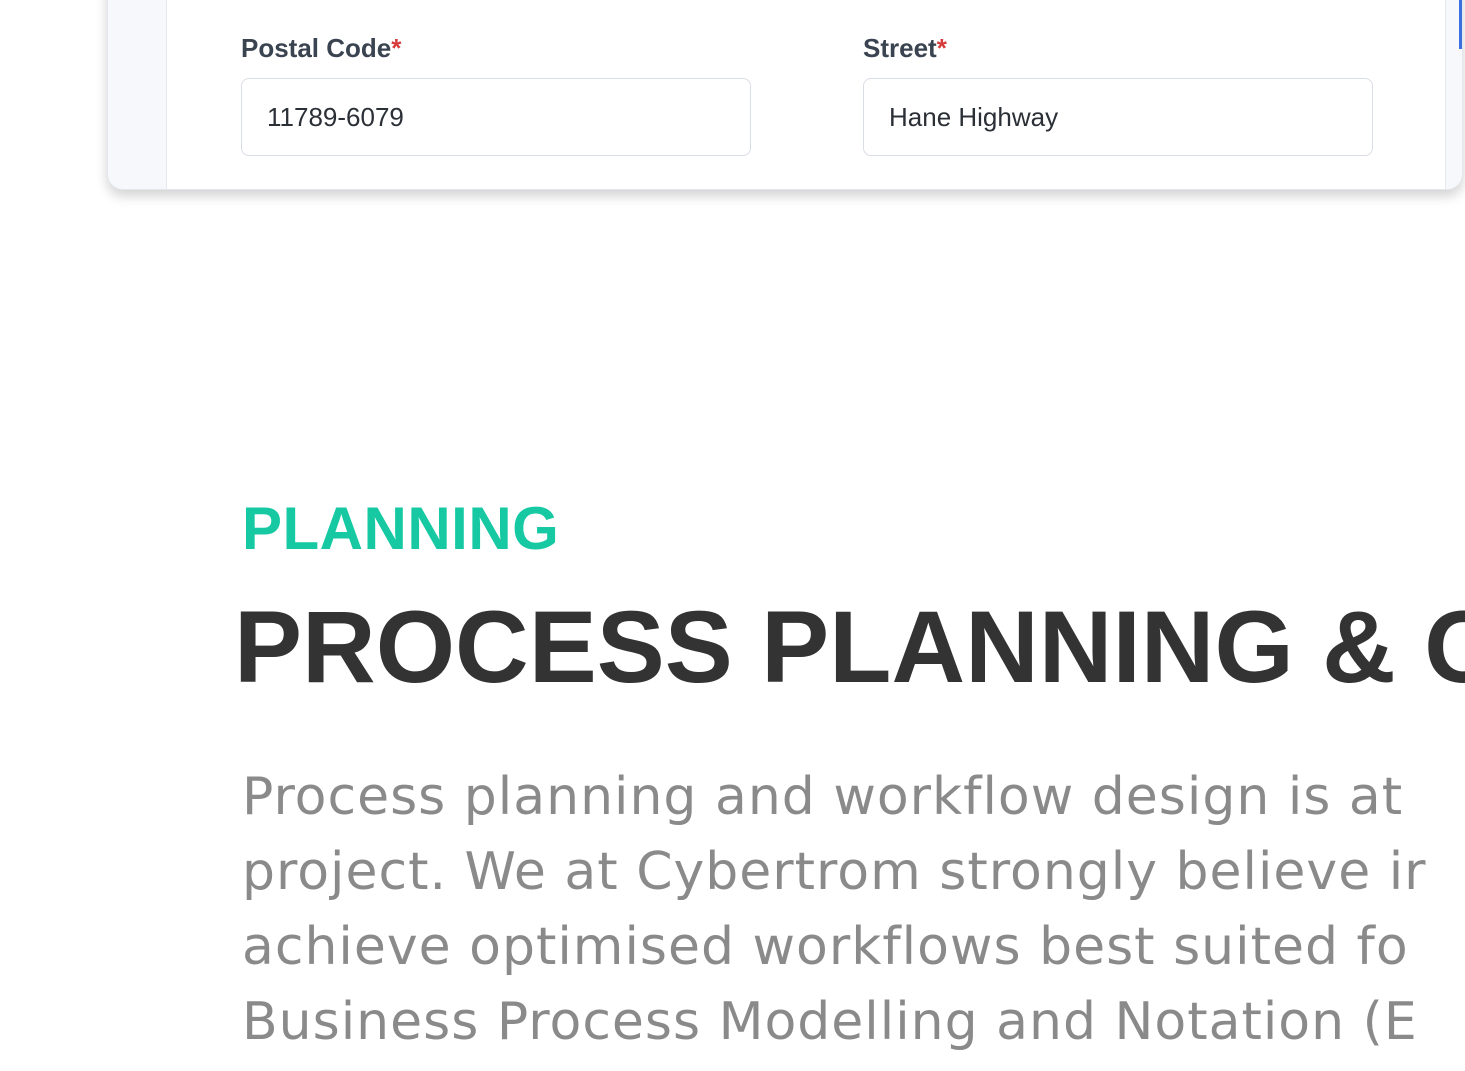 Image resolution: width=1465 pixels, height=1071 pixels. Describe the element at coordinates (1460, 24) in the screenshot. I see `form-accent-indicator` at that location.